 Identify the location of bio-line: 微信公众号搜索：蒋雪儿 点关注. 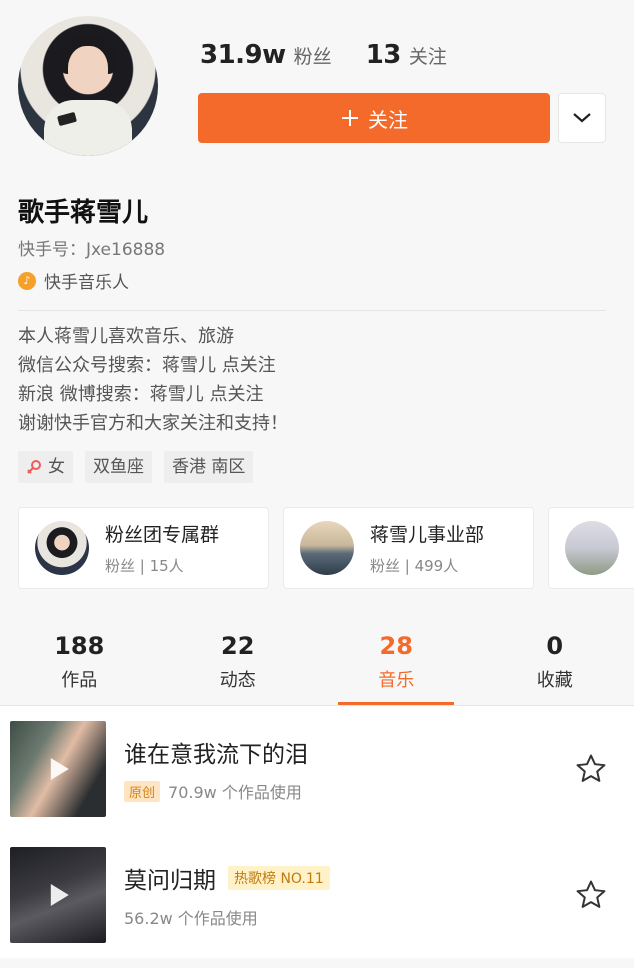
(147, 365).